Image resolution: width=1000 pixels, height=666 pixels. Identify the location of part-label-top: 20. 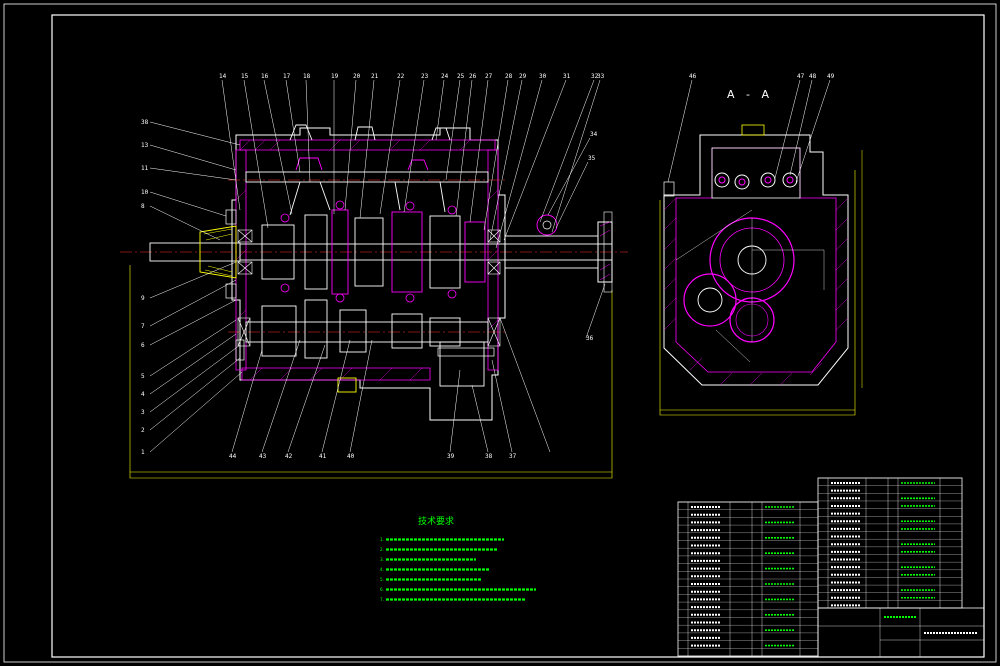
(357, 76).